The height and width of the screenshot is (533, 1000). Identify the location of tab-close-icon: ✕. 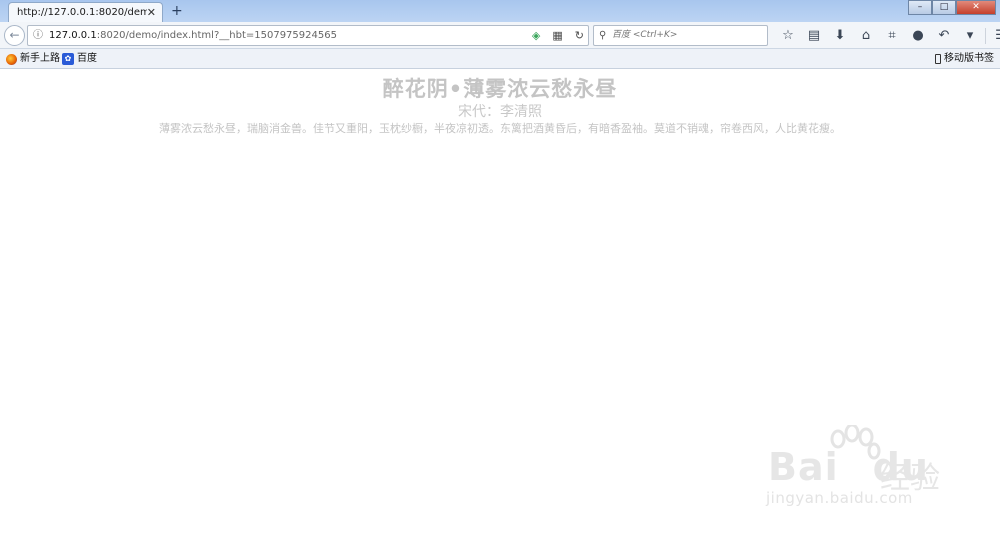
(151, 12).